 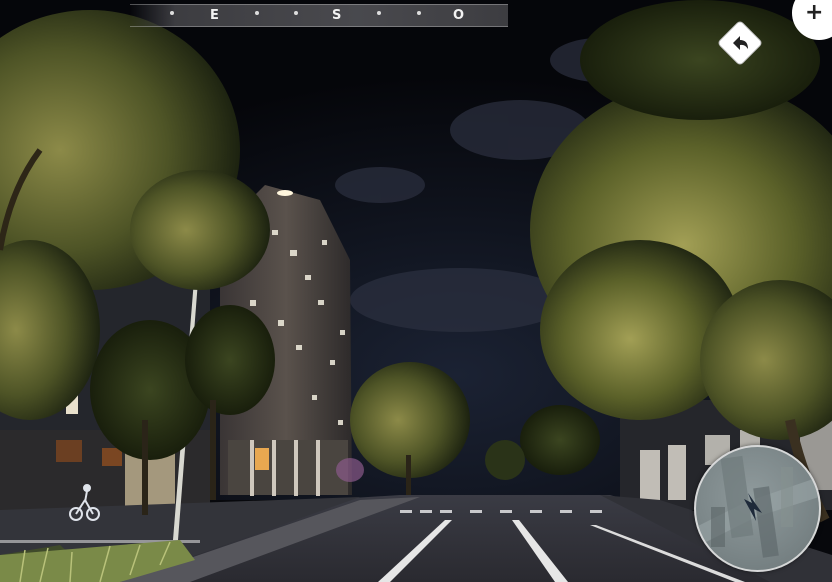 I want to click on compass-heading-o: O, so click(x=459, y=15).